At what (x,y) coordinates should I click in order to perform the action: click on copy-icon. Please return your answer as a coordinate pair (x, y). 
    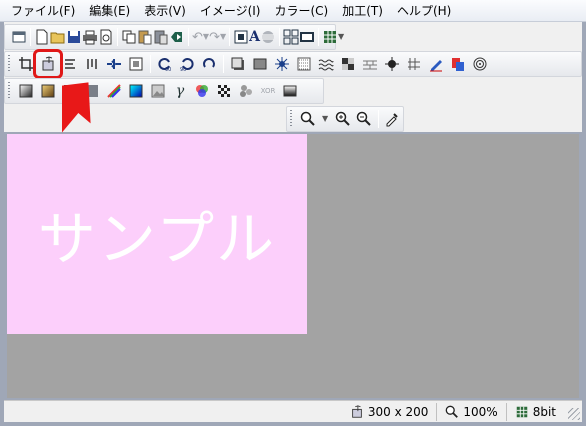
    Looking at the image, I should click on (129, 37).